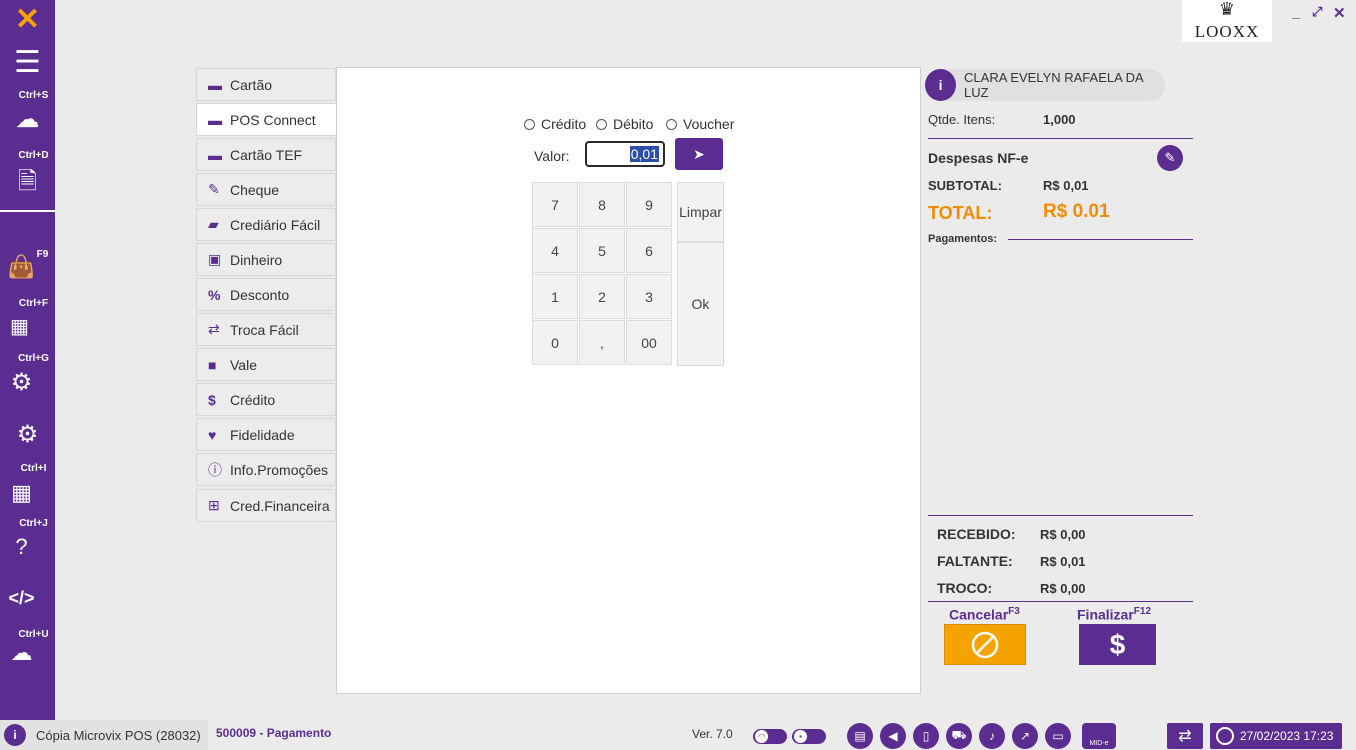  Describe the element at coordinates (1225, 736) in the screenshot. I see `clock-icon` at that location.